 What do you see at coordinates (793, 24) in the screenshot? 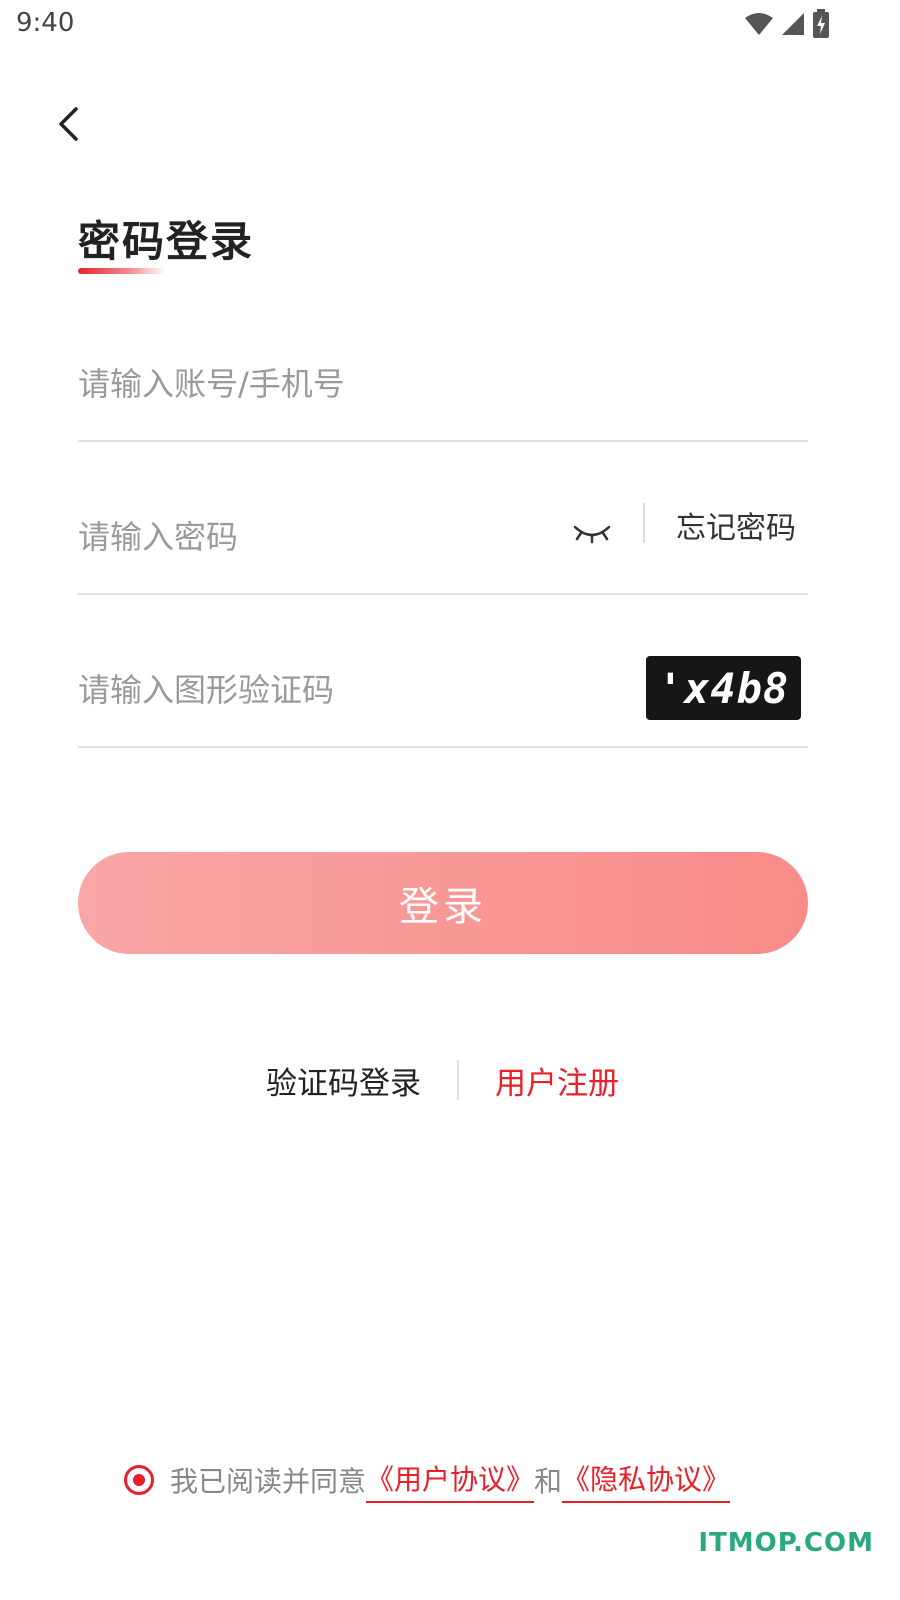
I see `signal-icon` at bounding box center [793, 24].